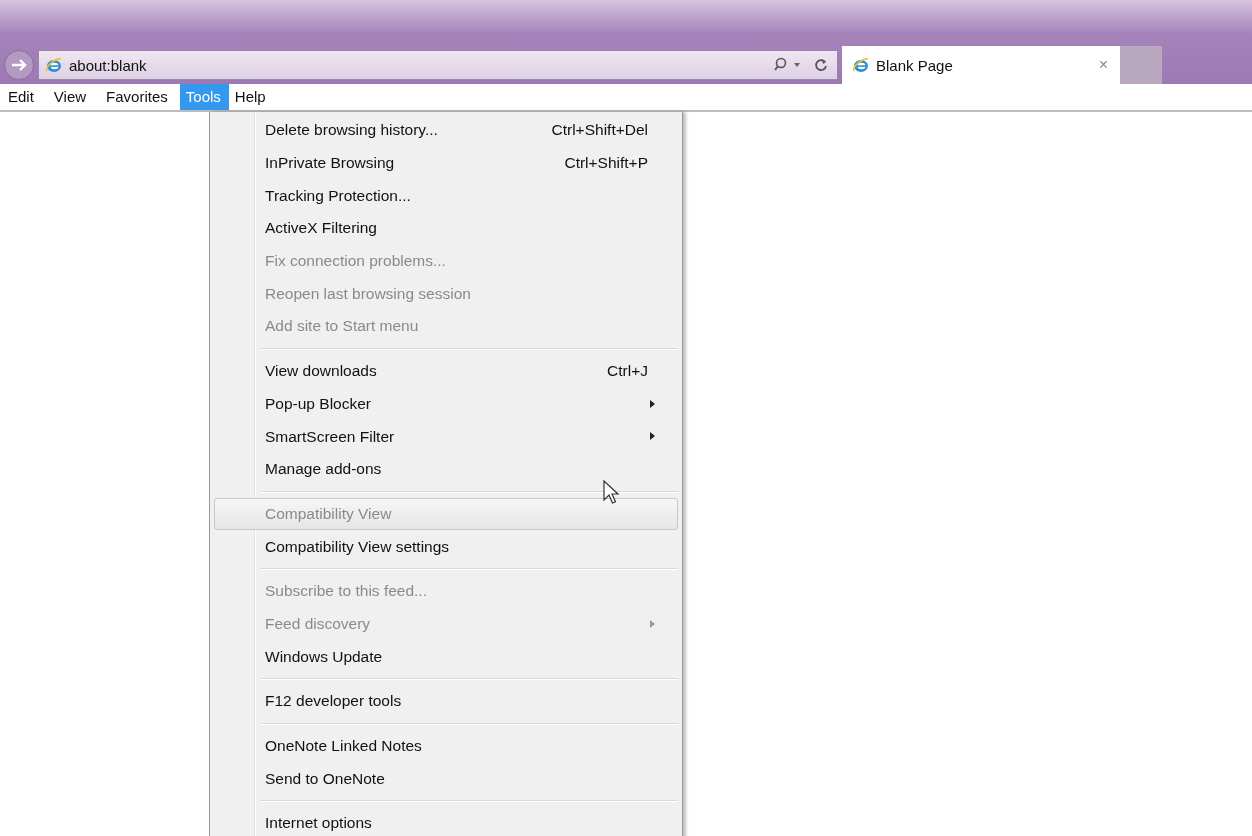 The width and height of the screenshot is (1252, 836). I want to click on menu-item: SmartScreen Filter, so click(446, 436).